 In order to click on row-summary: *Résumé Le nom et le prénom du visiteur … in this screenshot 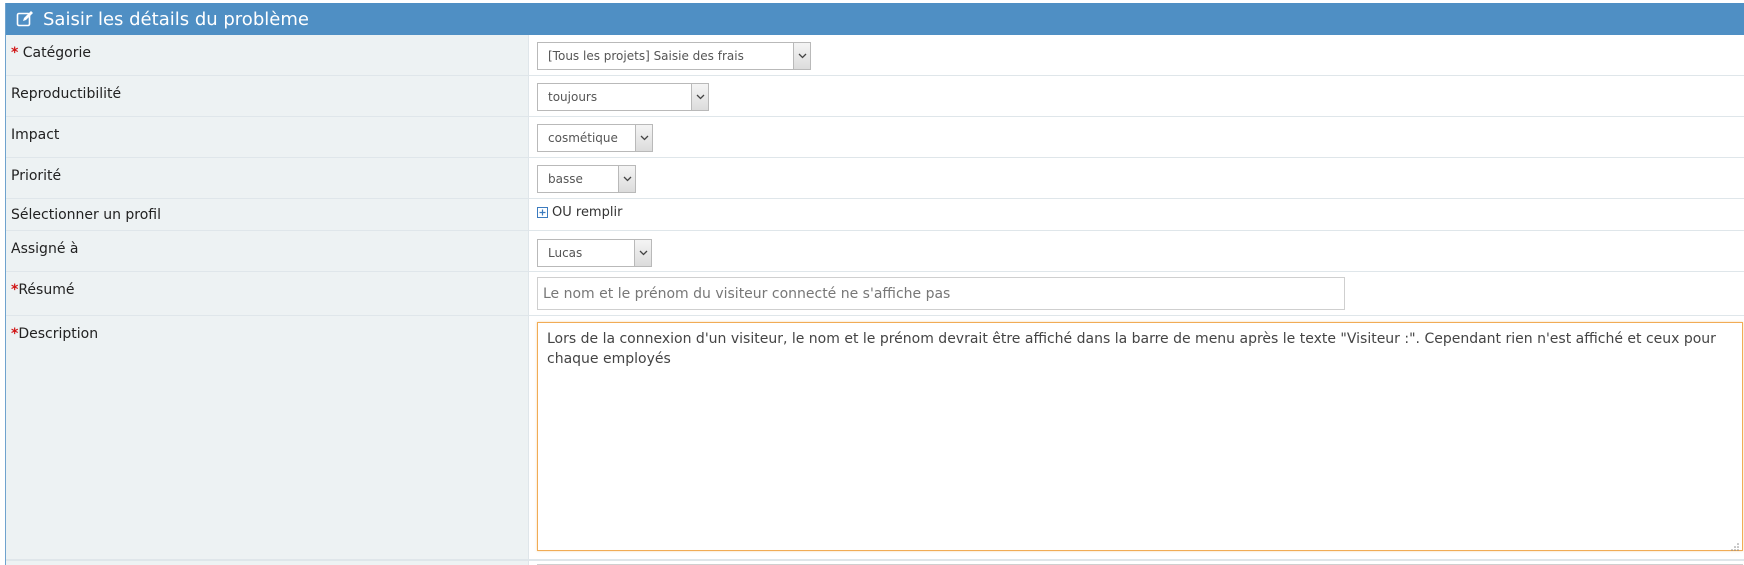, I will do `click(875, 294)`.